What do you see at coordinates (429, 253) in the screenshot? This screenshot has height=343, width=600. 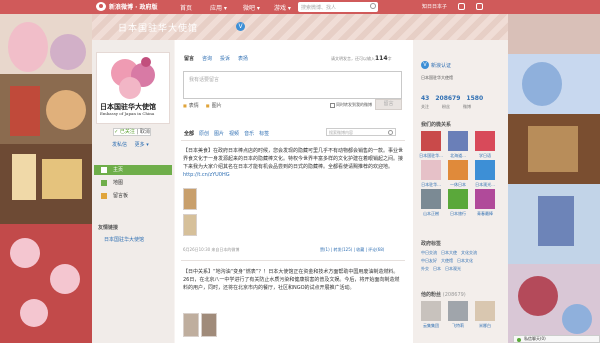 I see `gov-tag: 中日交流` at bounding box center [429, 253].